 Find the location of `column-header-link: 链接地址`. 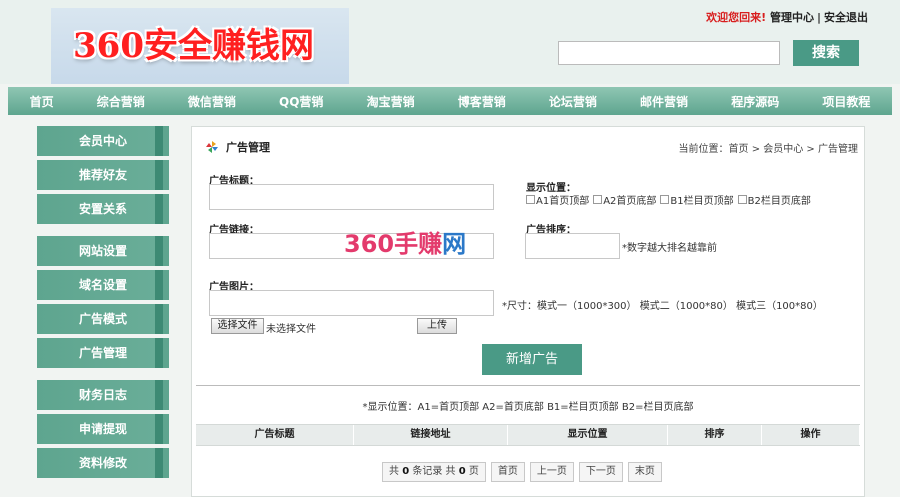

column-header-link: 链接地址 is located at coordinates (431, 435).